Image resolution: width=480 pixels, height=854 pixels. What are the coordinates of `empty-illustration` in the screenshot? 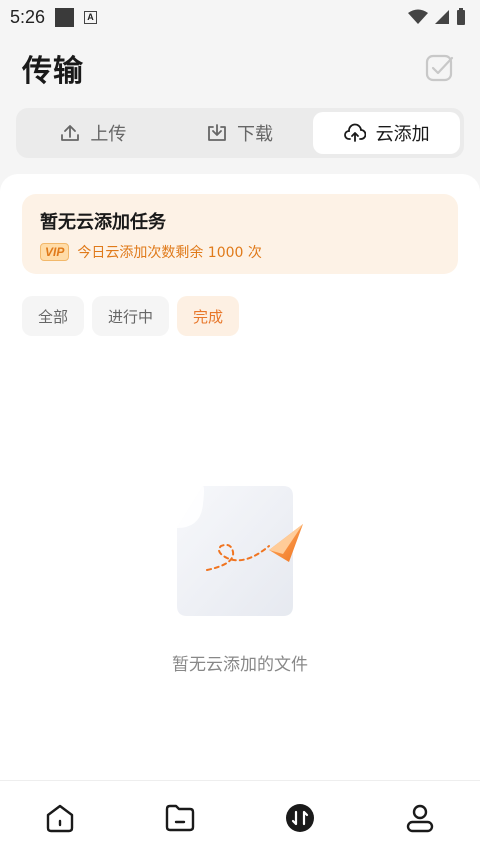 It's located at (240, 549).